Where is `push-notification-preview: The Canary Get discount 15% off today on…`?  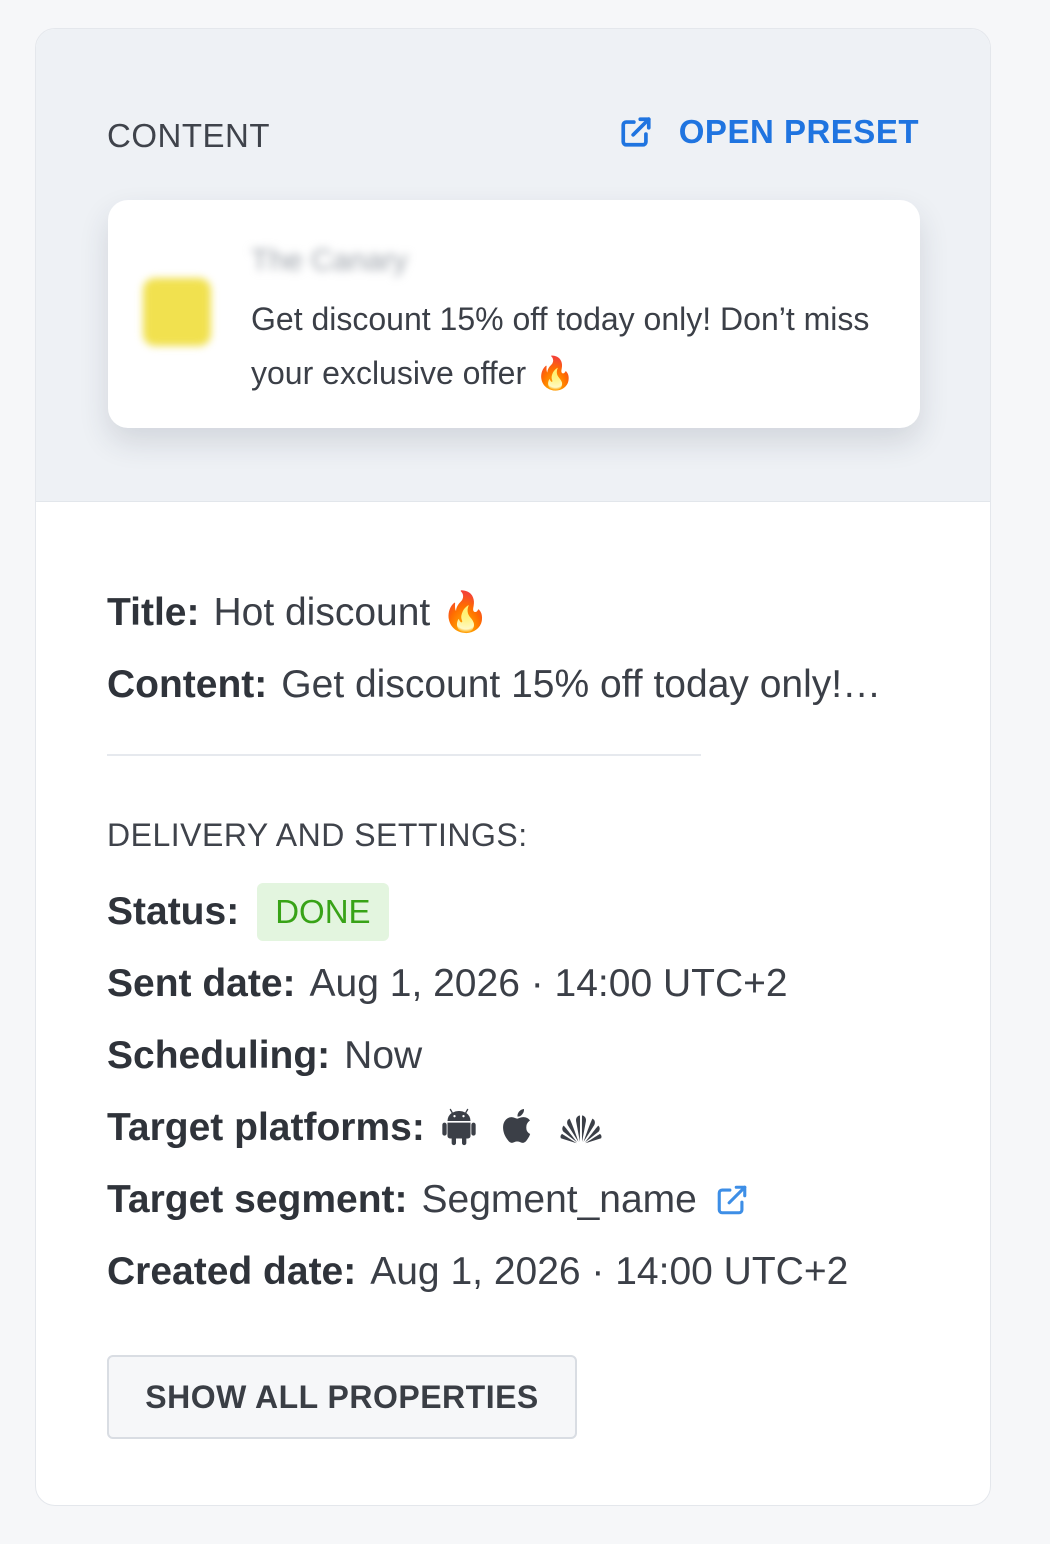 push-notification-preview: The Canary Get discount 15% off today on… is located at coordinates (514, 314).